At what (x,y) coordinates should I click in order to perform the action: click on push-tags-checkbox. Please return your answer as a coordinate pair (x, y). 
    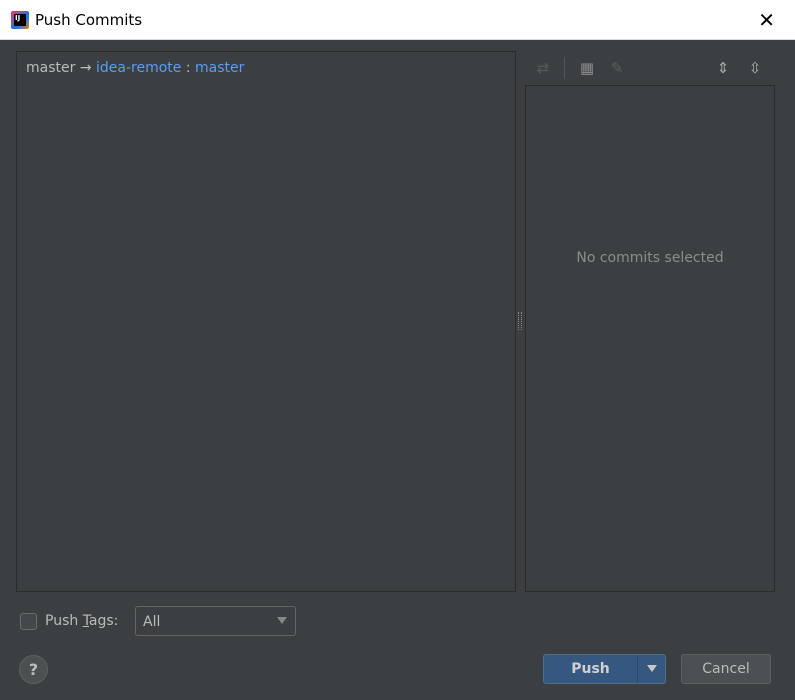
    Looking at the image, I should click on (28, 621).